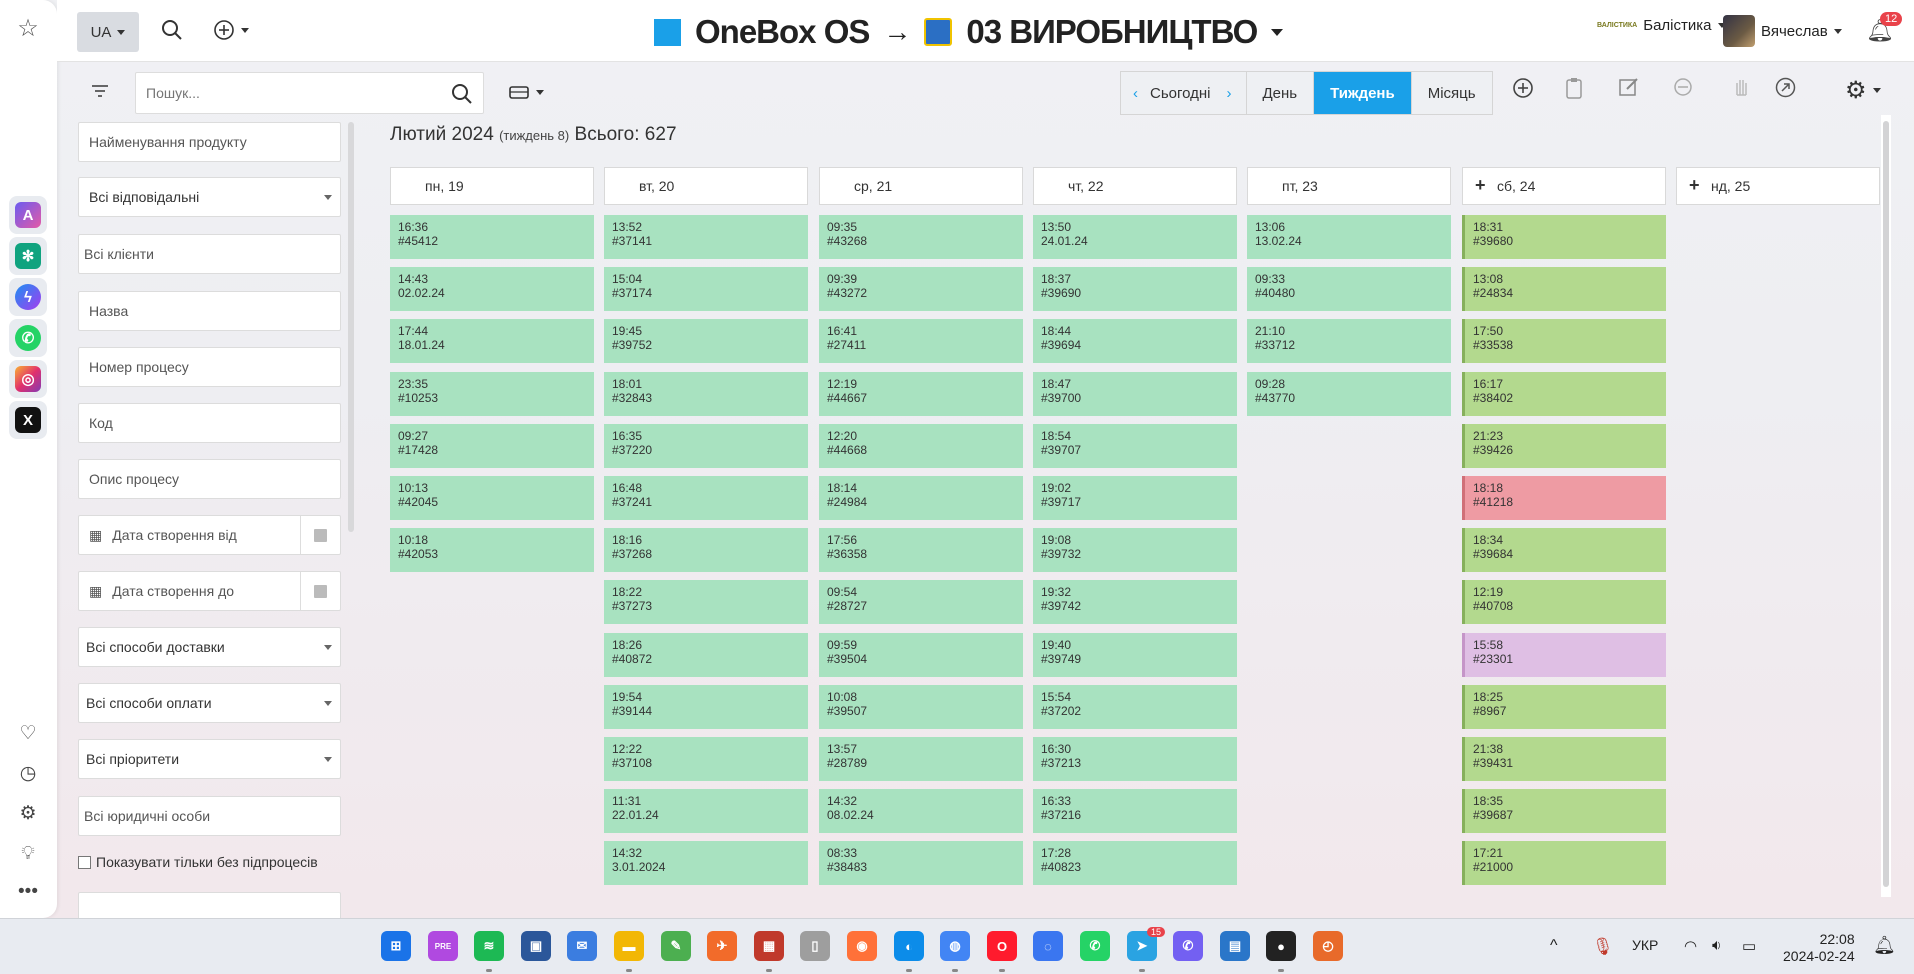 This screenshot has height=974, width=1914. What do you see at coordinates (209, 703) in the screenshot?
I see `payment-select: Всі способи оплати` at bounding box center [209, 703].